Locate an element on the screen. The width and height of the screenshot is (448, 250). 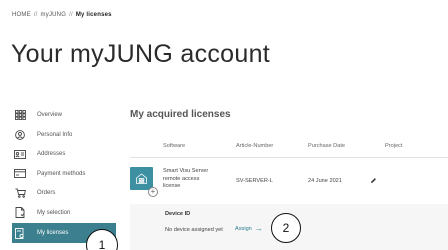
column-header-article-number: Article-Number is located at coordinates (255, 146).